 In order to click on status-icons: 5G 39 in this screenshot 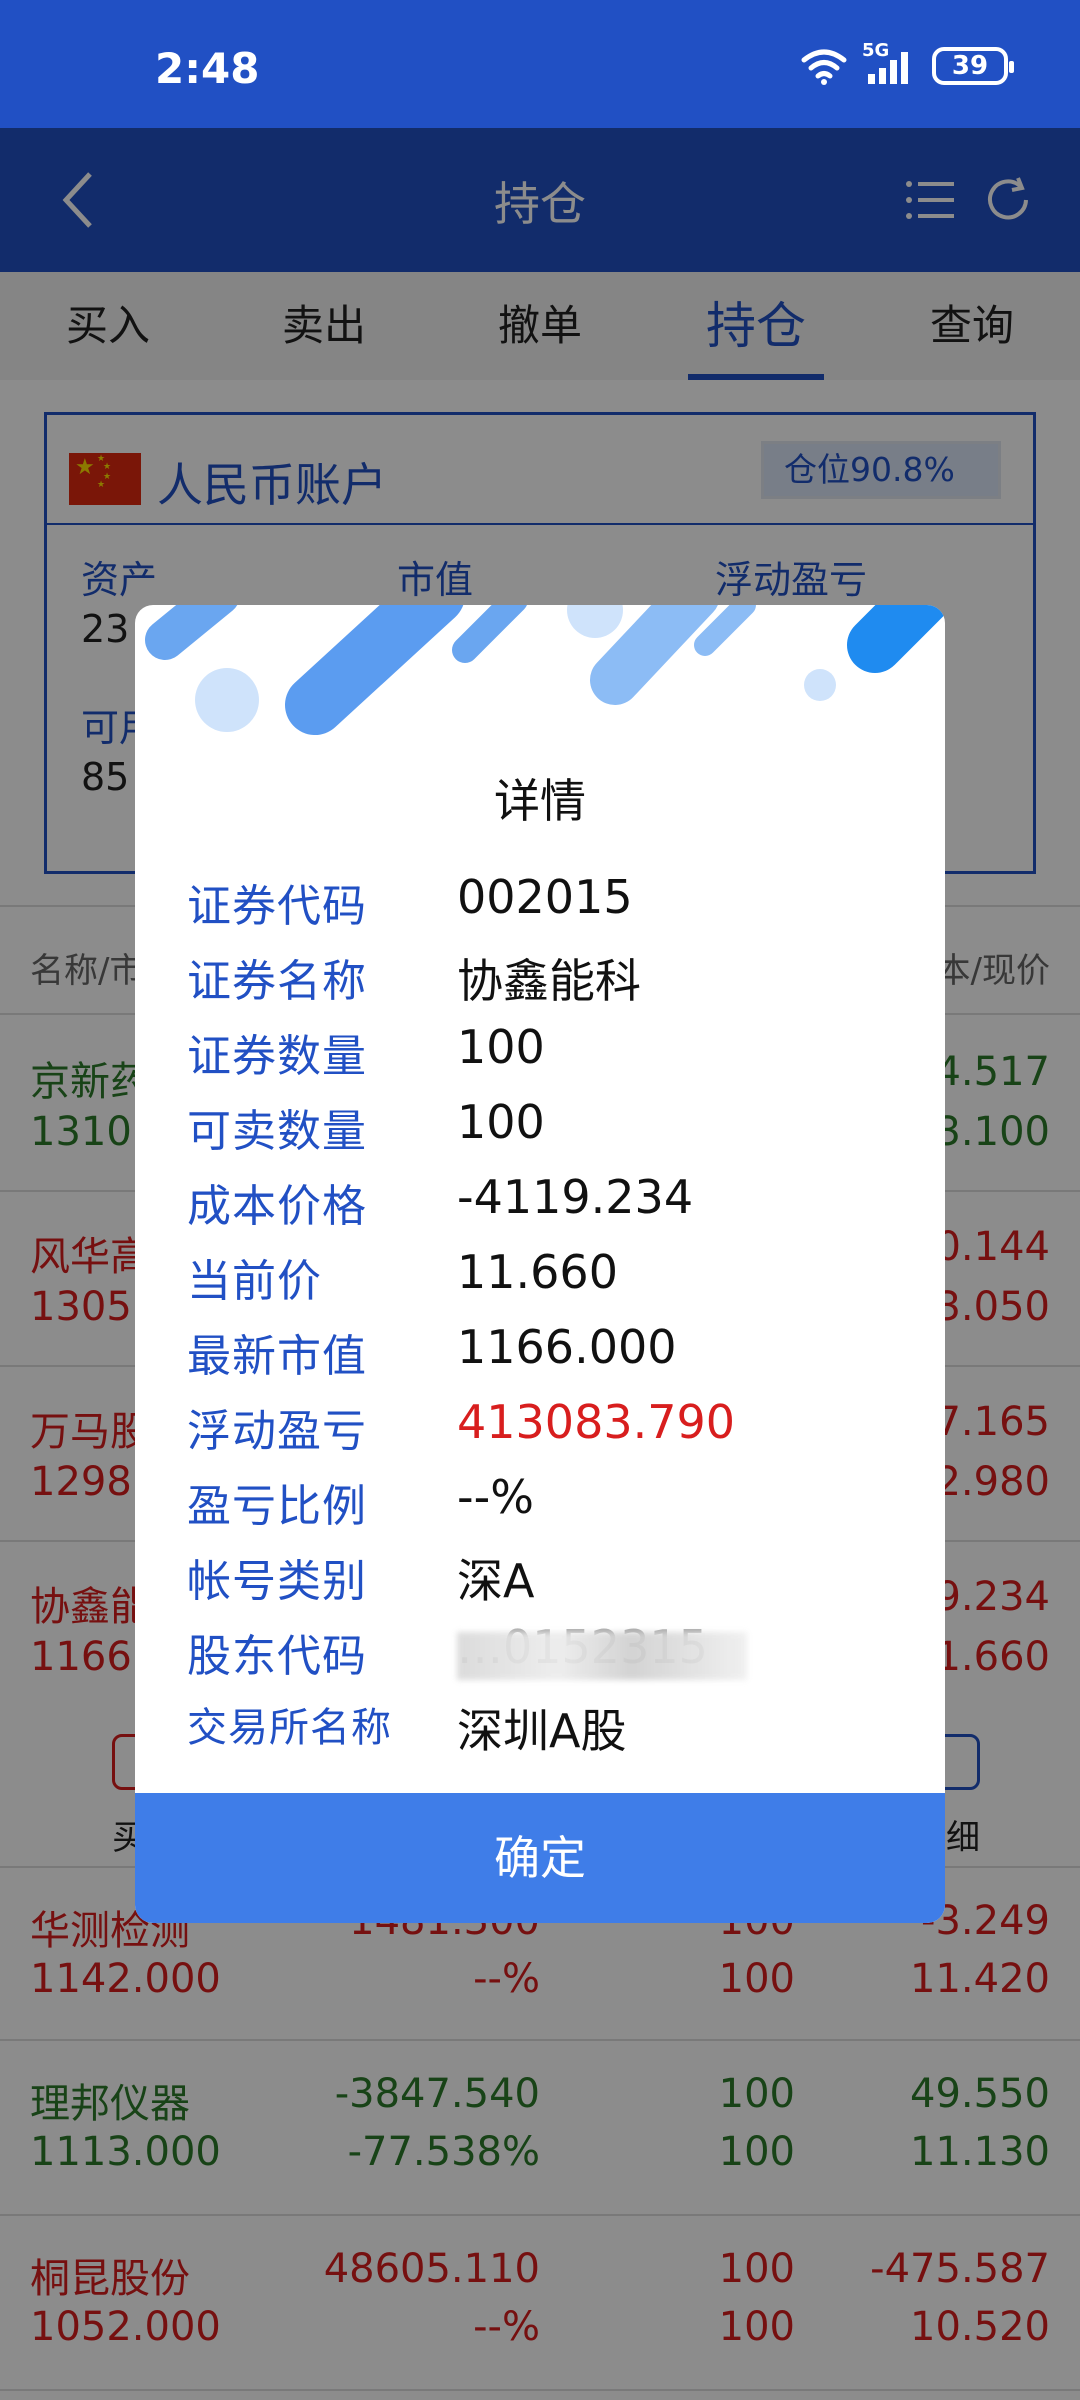, I will do `click(907, 63)`.